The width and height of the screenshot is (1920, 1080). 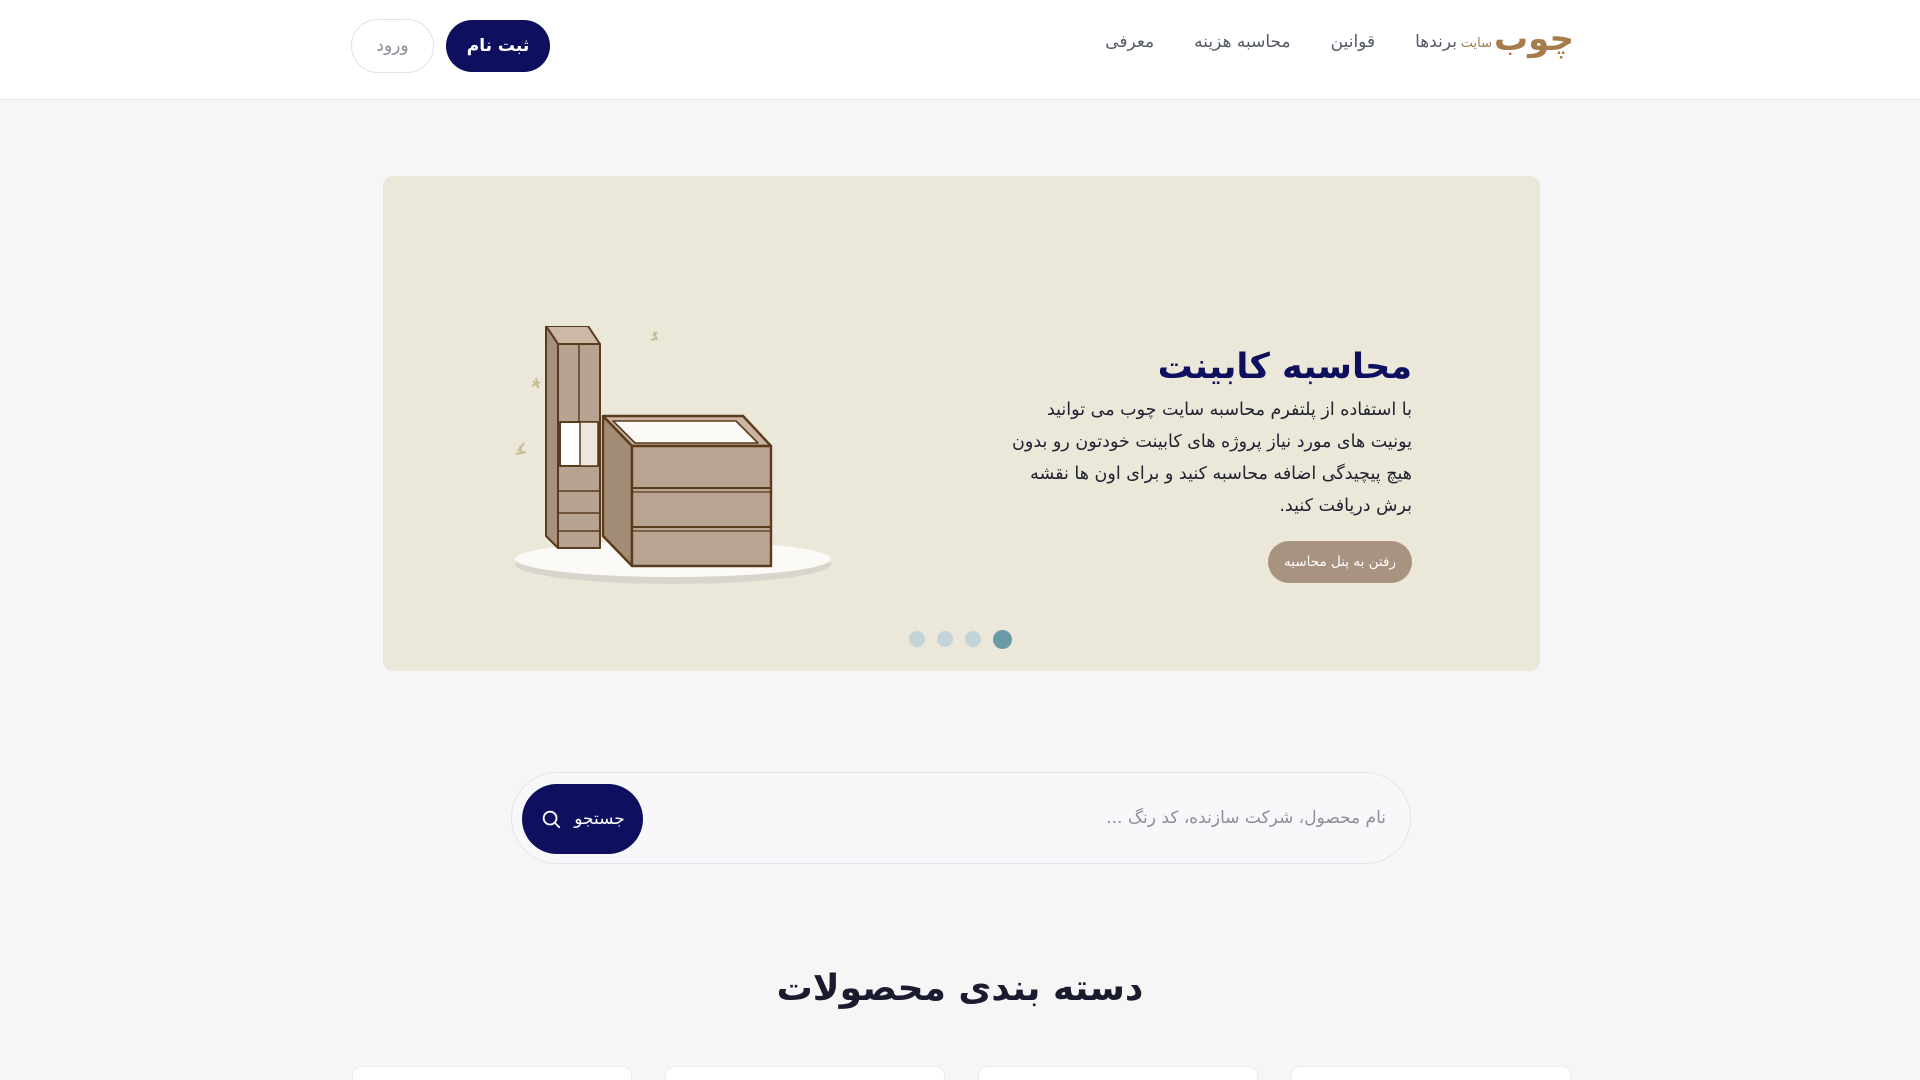 I want to click on nav-item-about: معرفی, so click(x=1129, y=42).